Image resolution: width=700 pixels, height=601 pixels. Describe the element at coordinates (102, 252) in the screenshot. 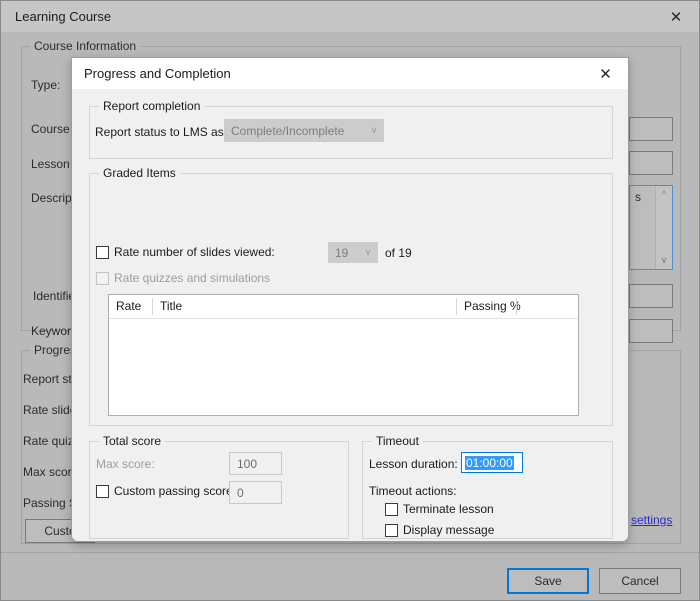

I see `rate-slides-checkbox` at that location.